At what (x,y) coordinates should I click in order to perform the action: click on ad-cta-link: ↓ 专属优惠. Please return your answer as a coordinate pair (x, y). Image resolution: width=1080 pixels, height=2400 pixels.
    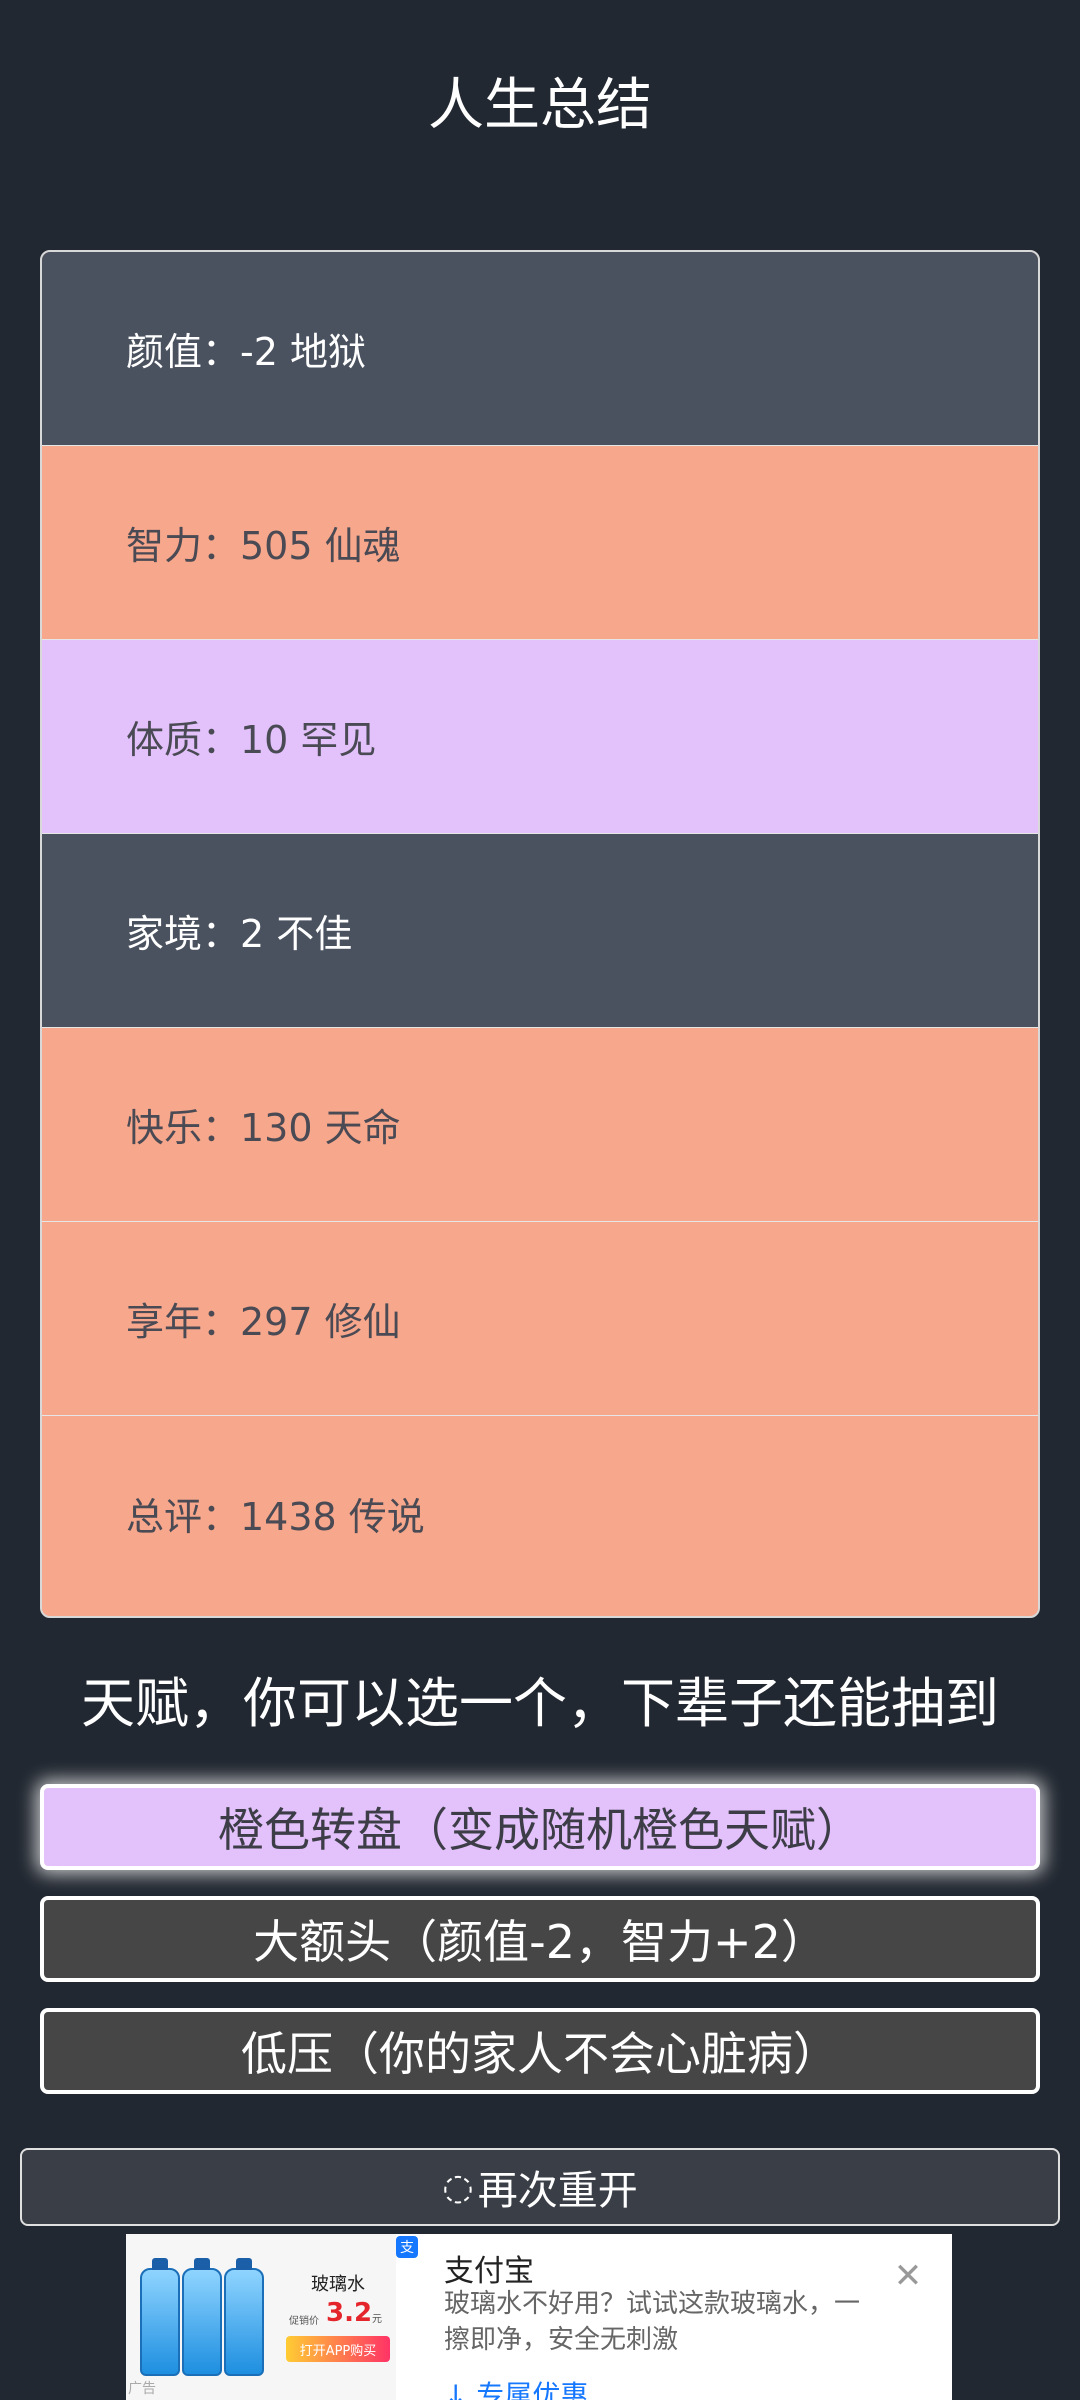
    Looking at the image, I should click on (516, 2387).